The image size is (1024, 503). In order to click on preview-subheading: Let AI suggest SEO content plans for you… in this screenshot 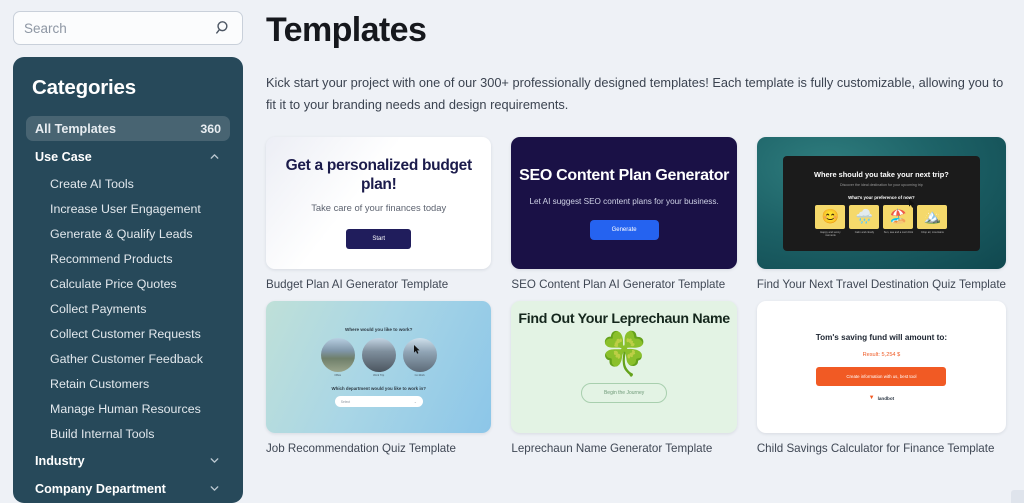, I will do `click(624, 201)`.